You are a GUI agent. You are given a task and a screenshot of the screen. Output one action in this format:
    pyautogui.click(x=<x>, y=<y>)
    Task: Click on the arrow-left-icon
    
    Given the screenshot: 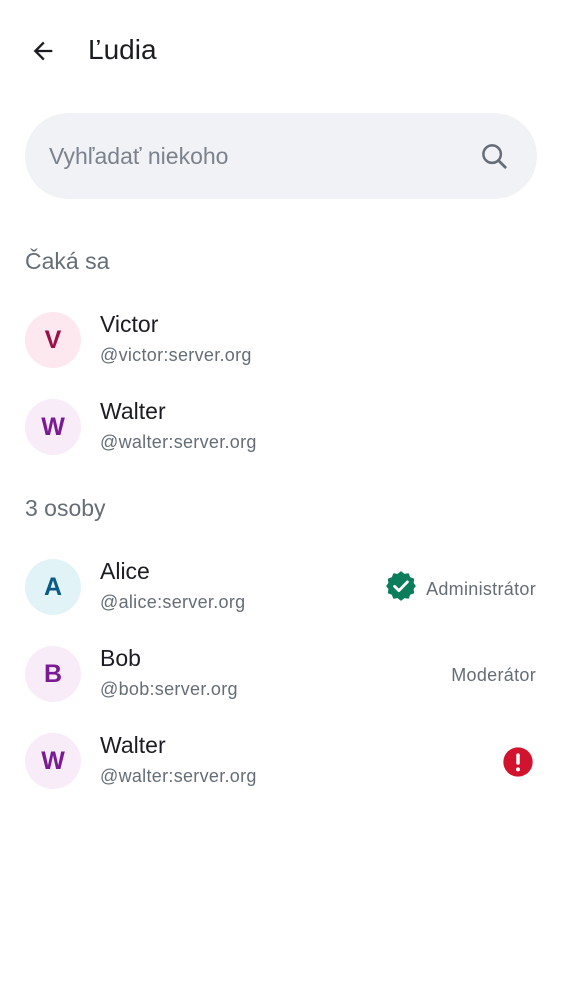 What is the action you would take?
    pyautogui.click(x=43, y=51)
    